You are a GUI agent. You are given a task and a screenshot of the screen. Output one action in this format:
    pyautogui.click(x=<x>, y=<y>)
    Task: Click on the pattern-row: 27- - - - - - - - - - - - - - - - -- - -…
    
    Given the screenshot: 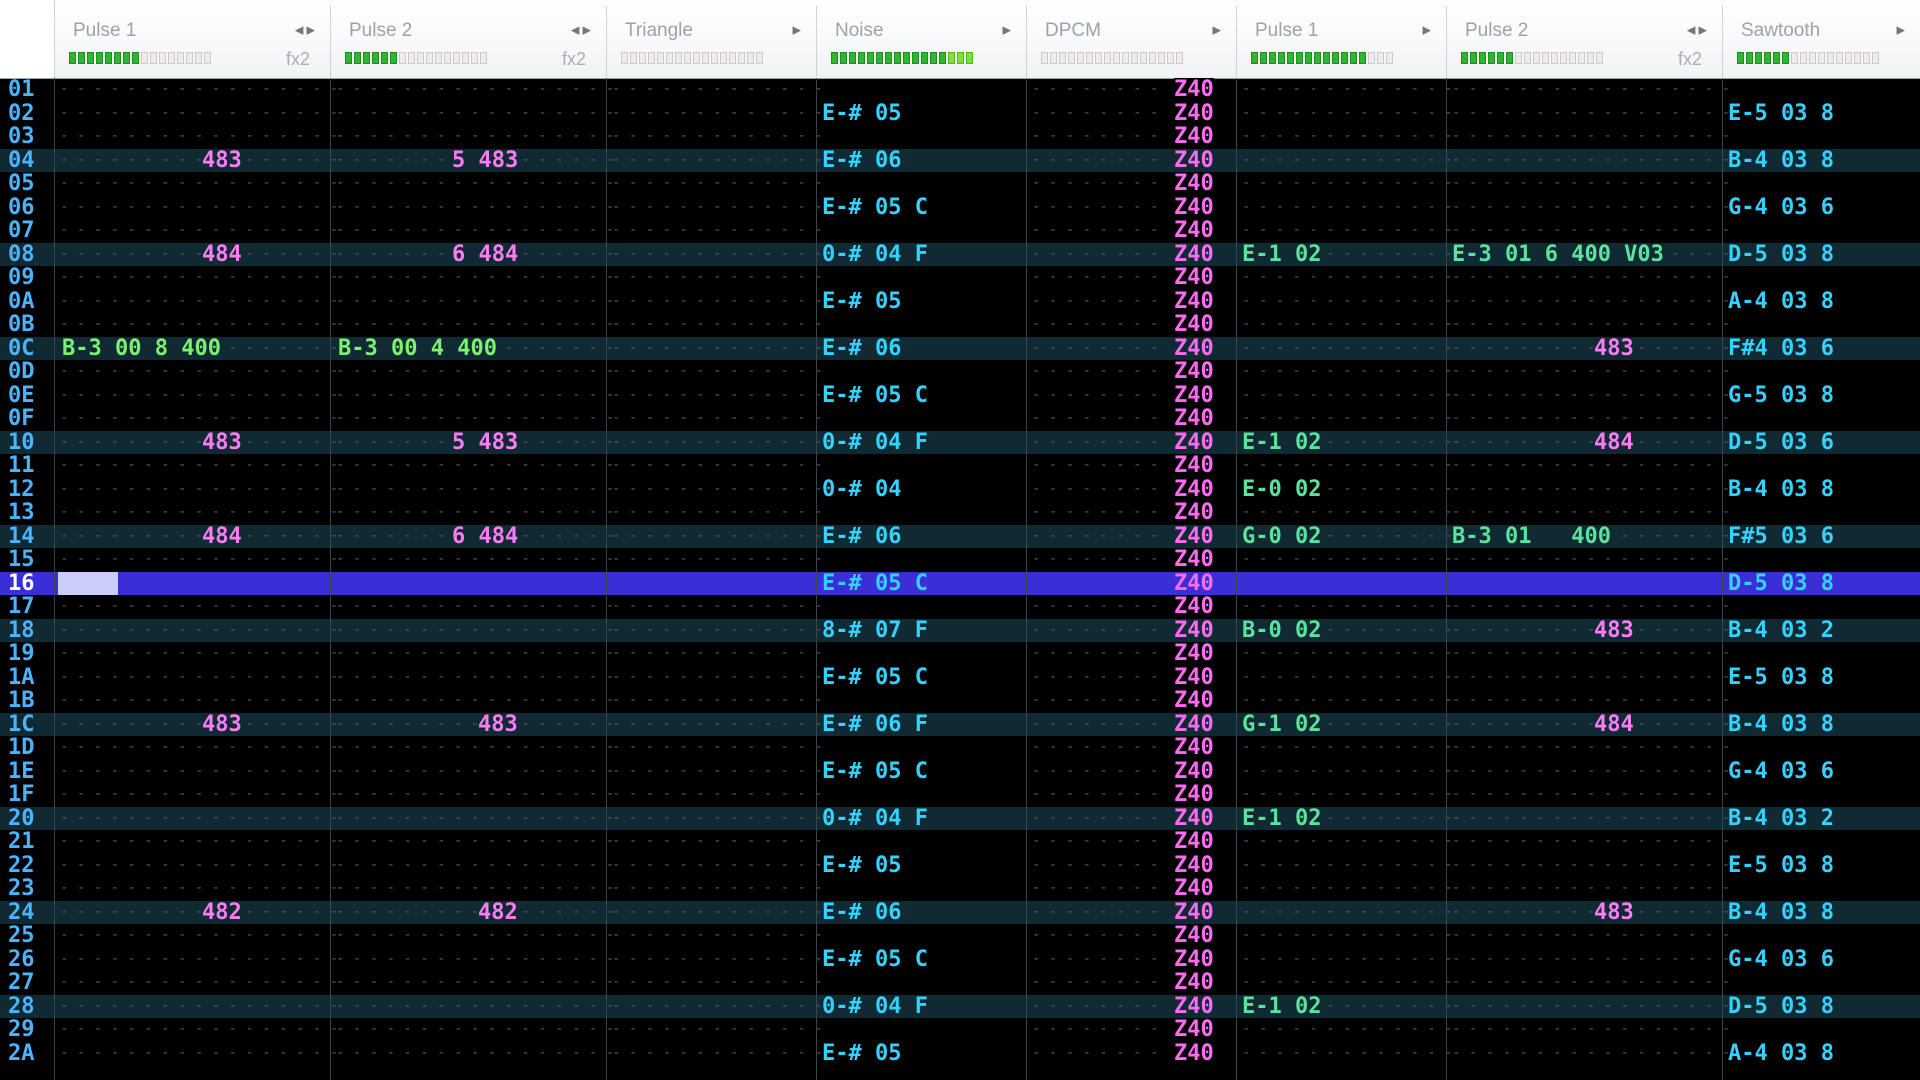 What is the action you would take?
    pyautogui.click(x=960, y=983)
    